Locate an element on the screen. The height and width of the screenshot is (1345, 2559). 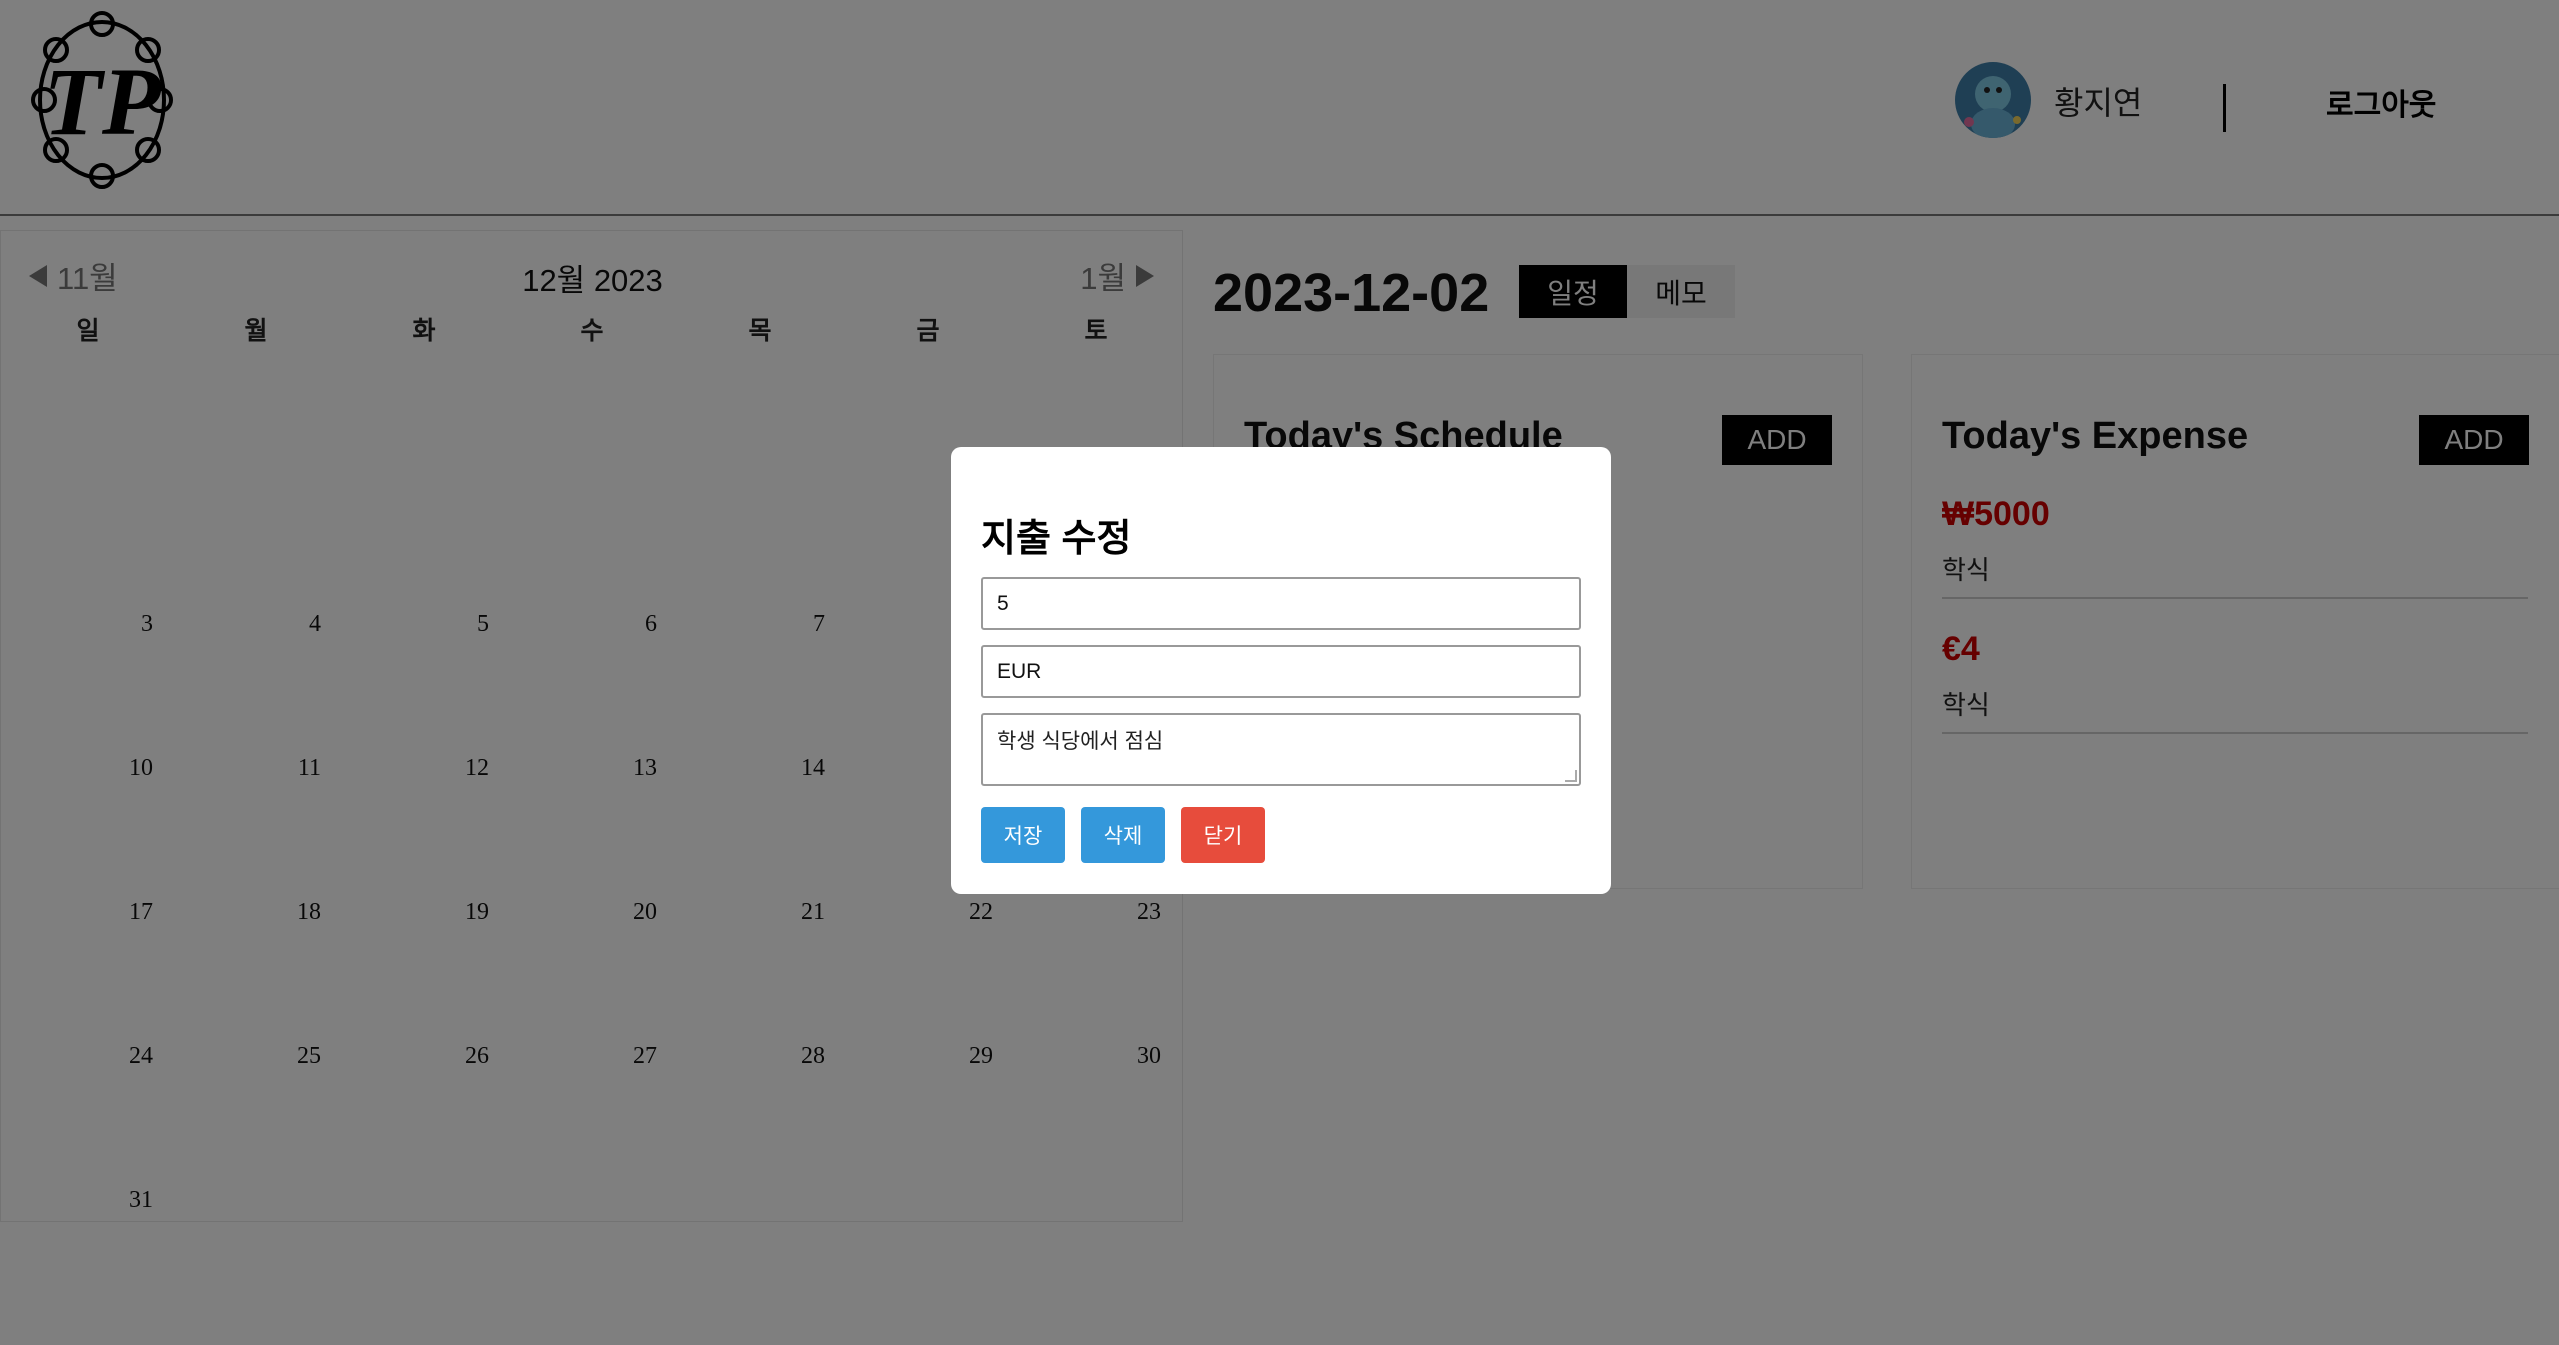
close-button: 닫기 is located at coordinates (1223, 835).